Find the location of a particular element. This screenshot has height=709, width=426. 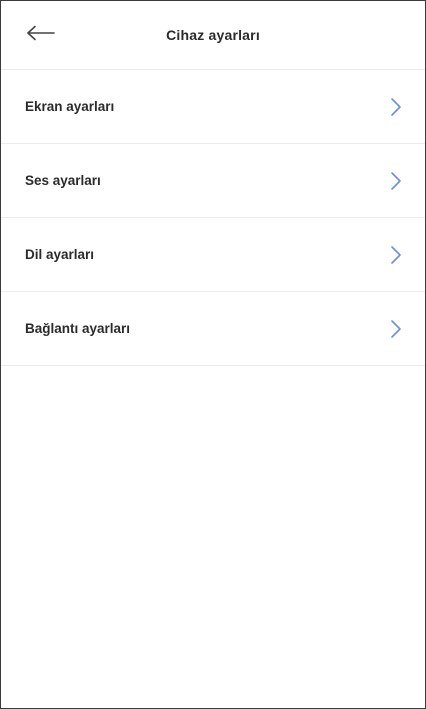

settings-item-display: Ekran ayarları is located at coordinates (213, 107).